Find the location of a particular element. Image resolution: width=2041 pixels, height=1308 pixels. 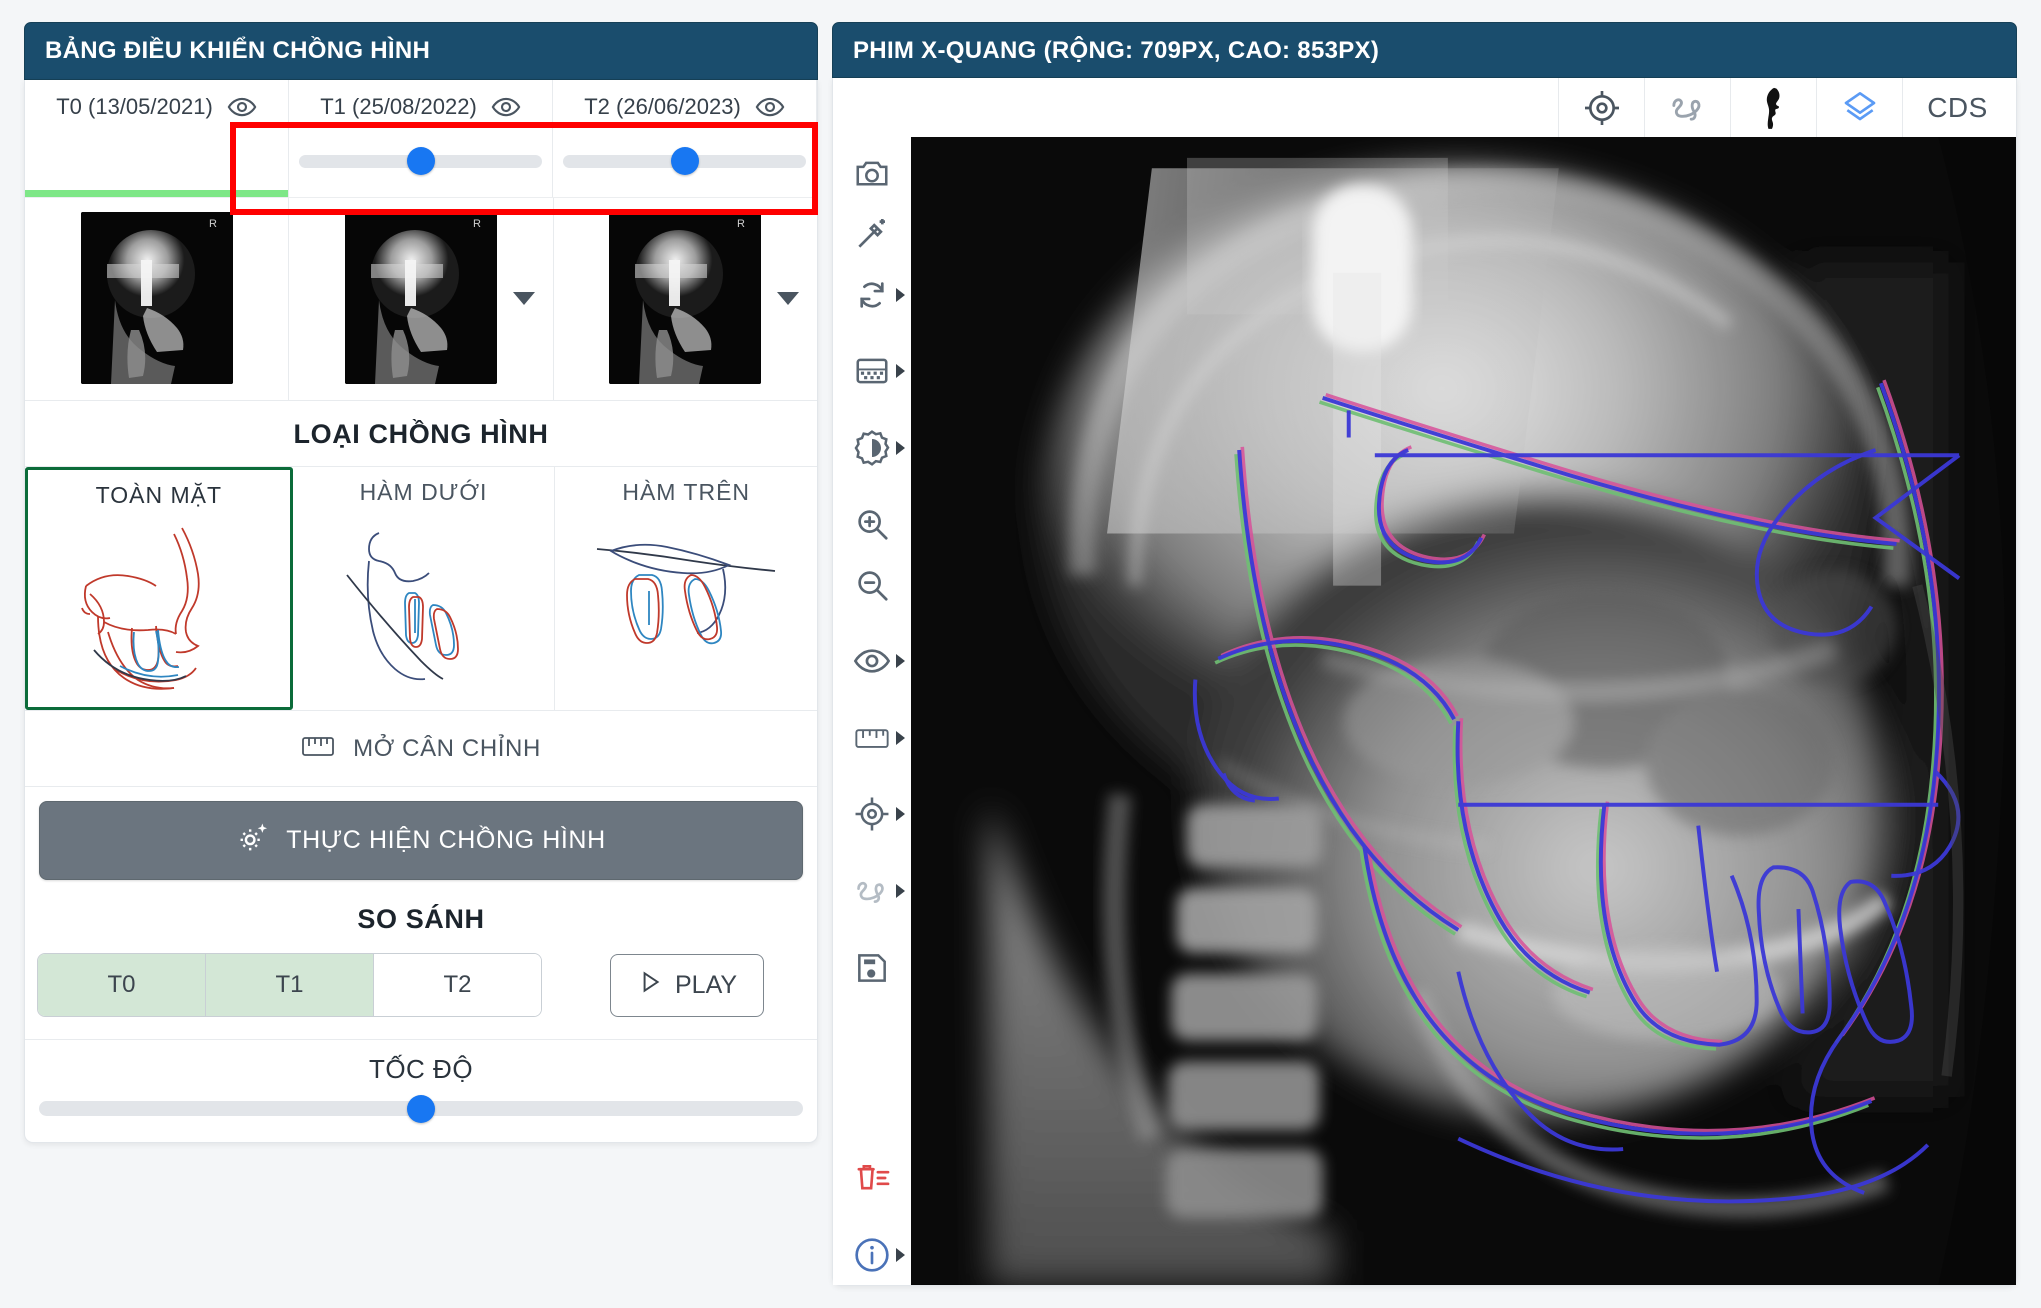

zoom-in-icon is located at coordinates (872, 524).